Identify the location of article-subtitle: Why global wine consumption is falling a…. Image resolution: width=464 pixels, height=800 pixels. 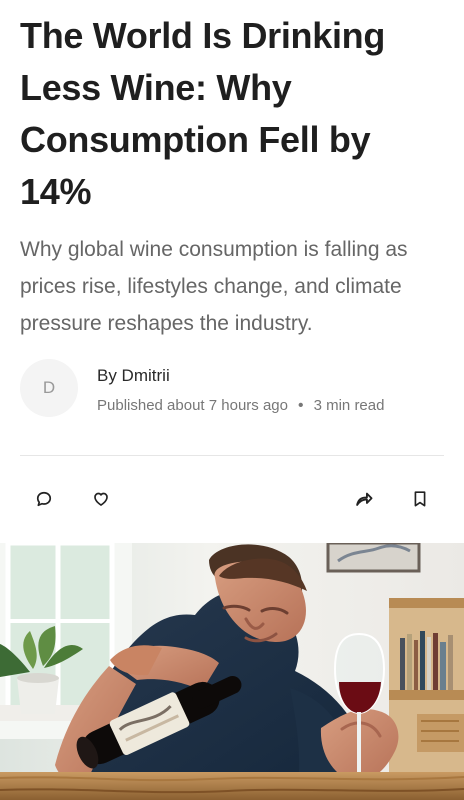
(214, 286).